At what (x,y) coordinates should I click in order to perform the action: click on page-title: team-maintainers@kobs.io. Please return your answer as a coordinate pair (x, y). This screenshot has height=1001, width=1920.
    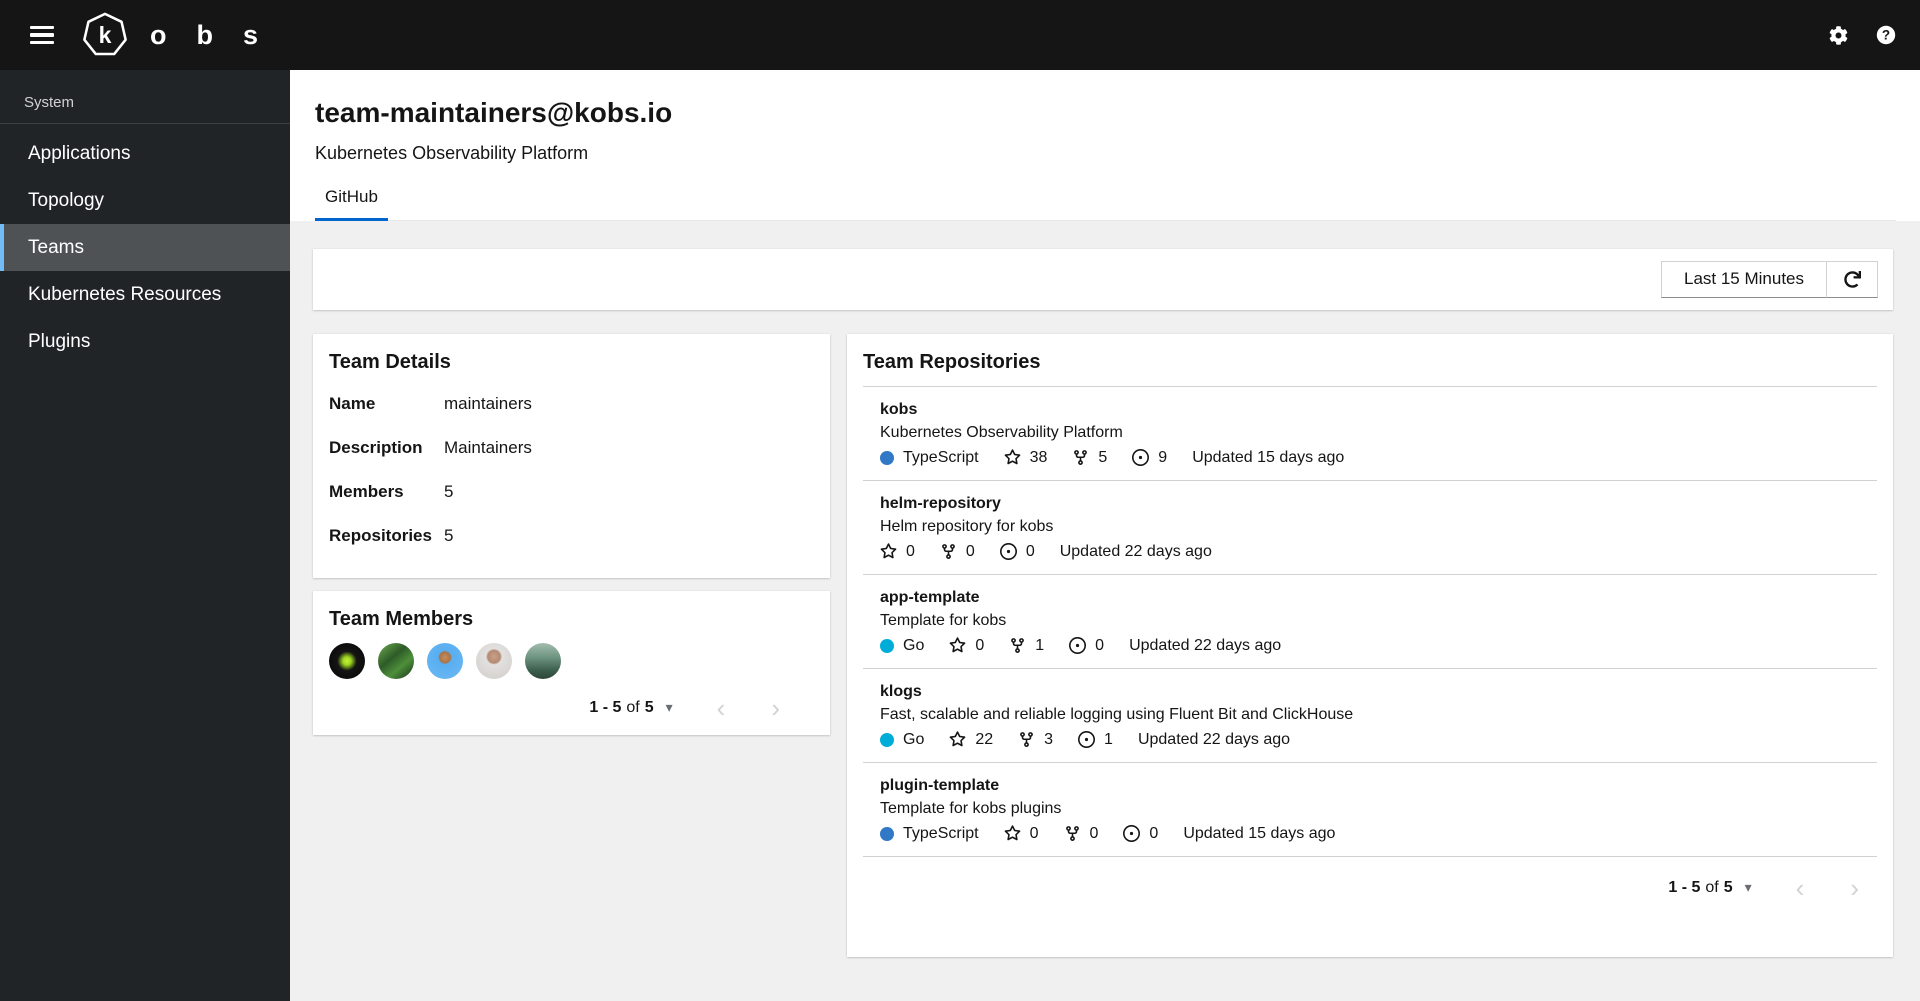
    Looking at the image, I should click on (494, 112).